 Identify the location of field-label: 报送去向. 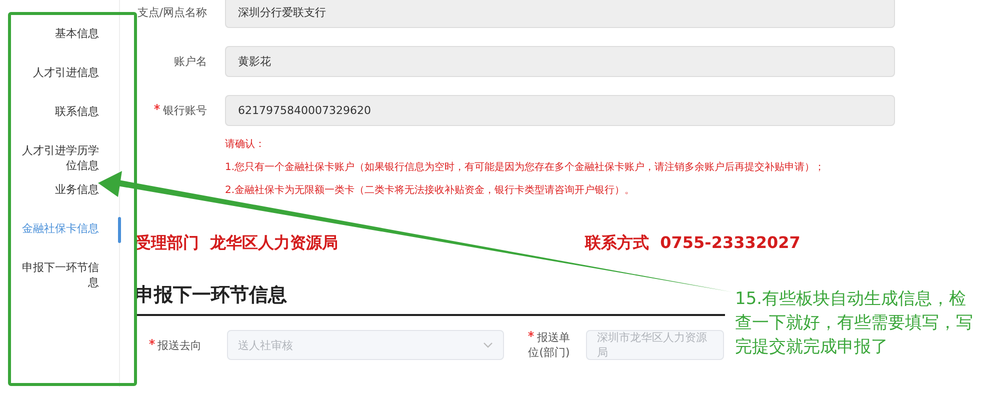
(175, 345).